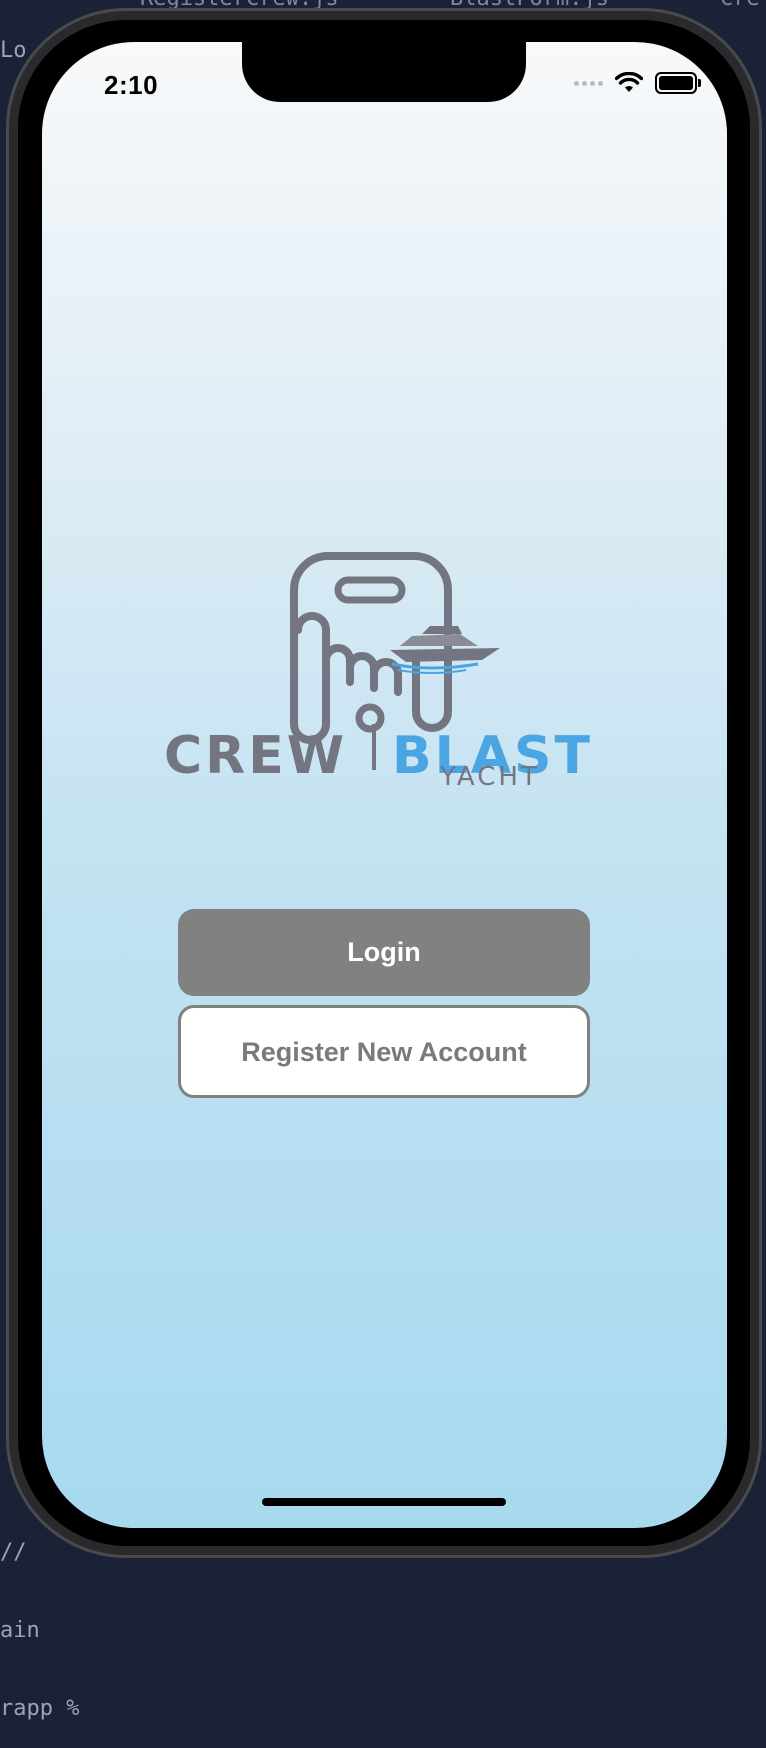 The height and width of the screenshot is (1748, 766). Describe the element at coordinates (490, 777) in the screenshot. I see `brand-yacht-text: YACHT` at that location.